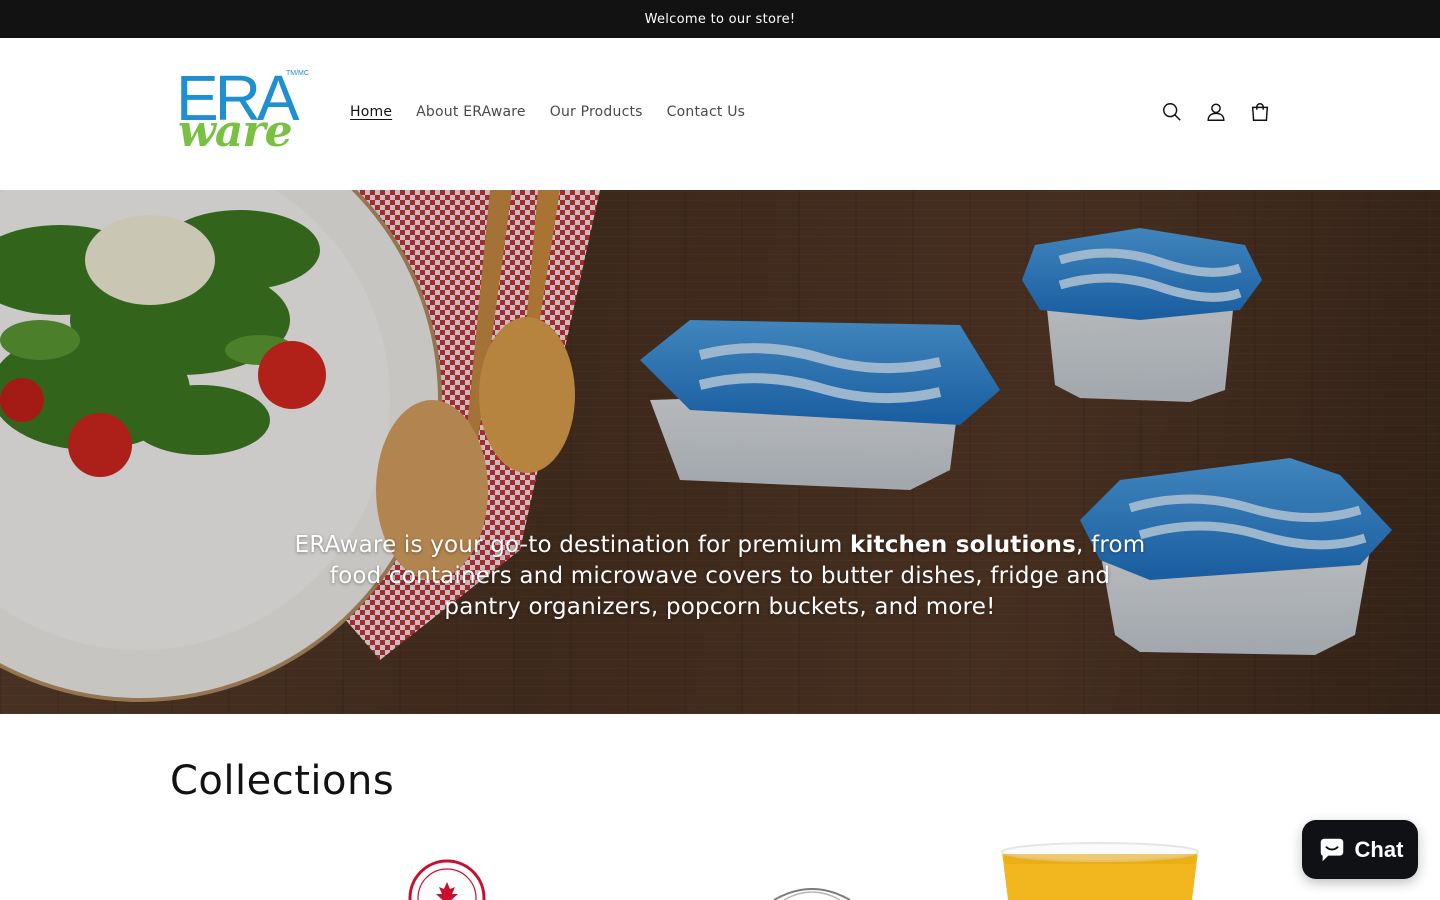 The height and width of the screenshot is (900, 1440). I want to click on announcement-bar: Welcome to our store!, so click(720, 19).